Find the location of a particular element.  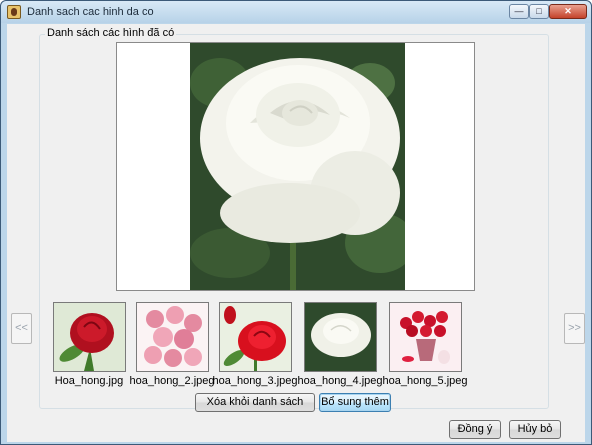

rose-bouquet-icon is located at coordinates (425, 337).